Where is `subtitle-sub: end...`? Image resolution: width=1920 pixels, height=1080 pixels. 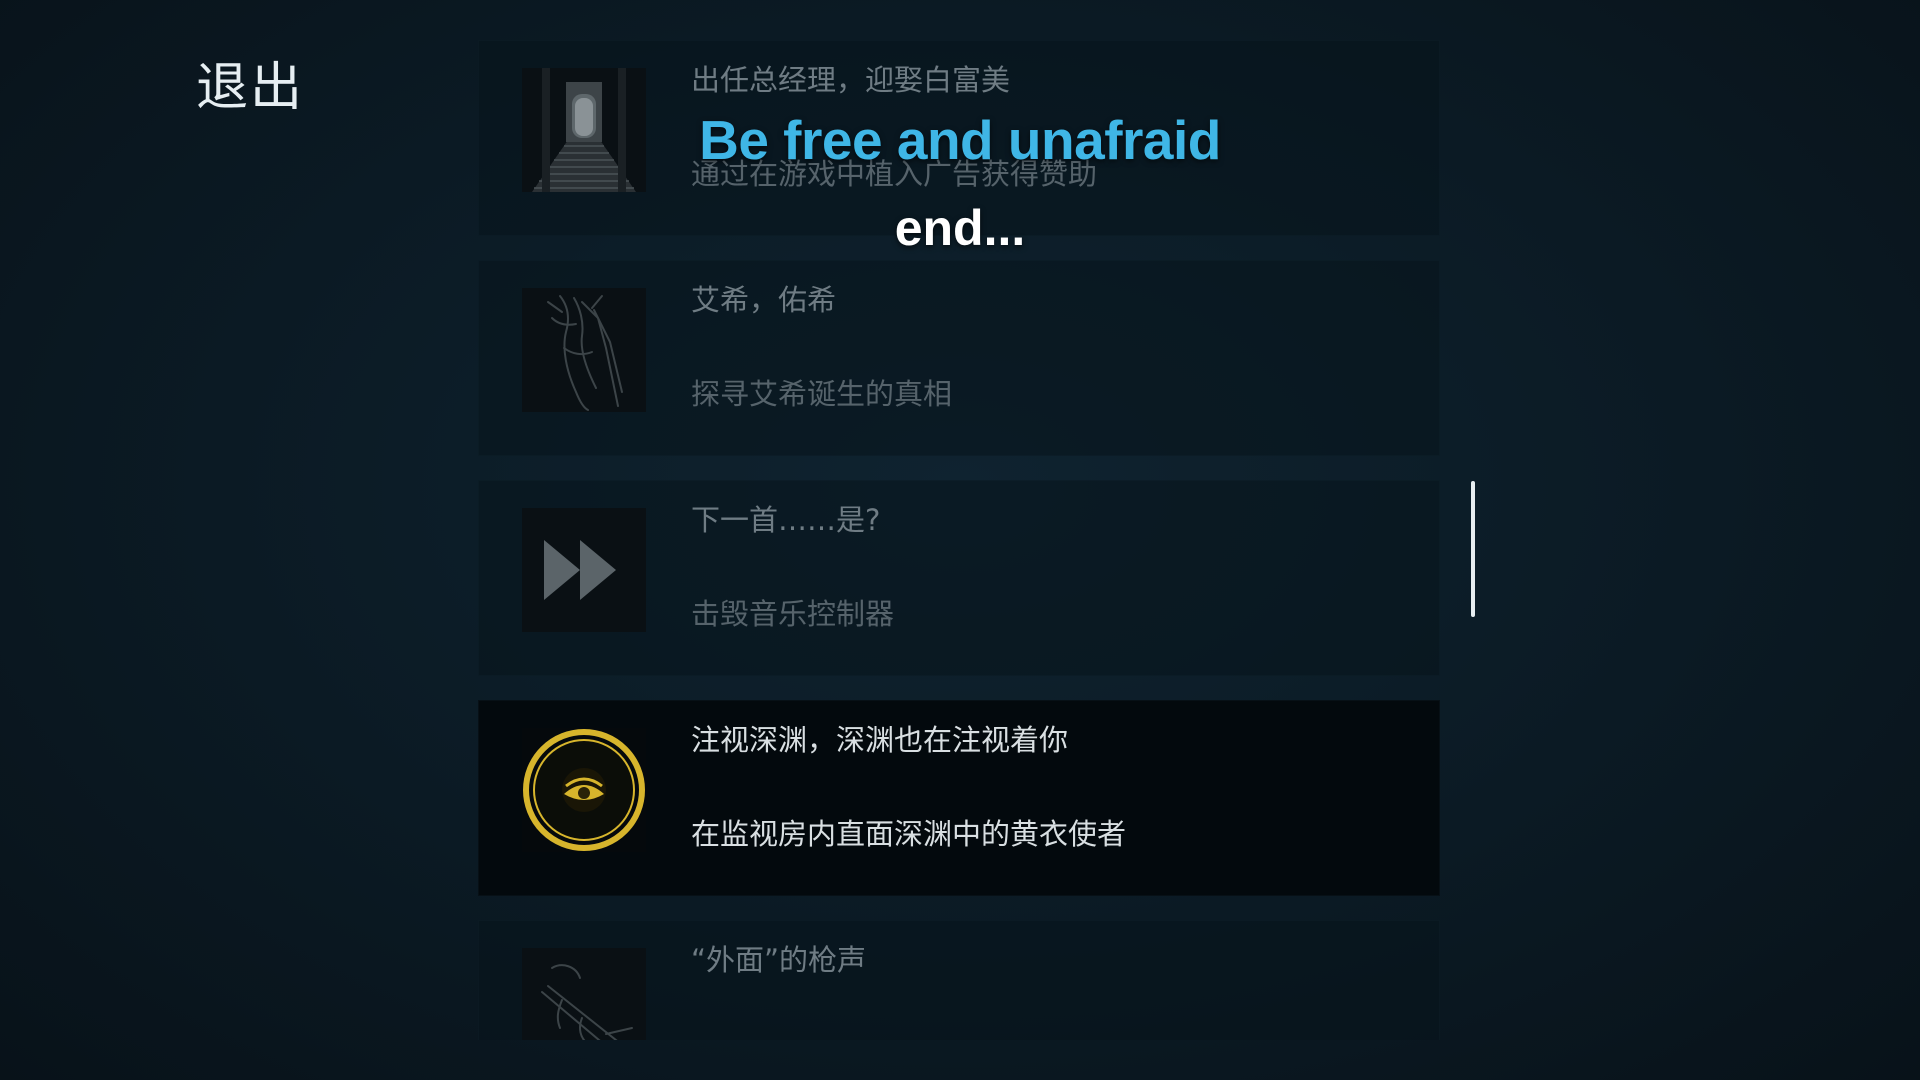
subtitle-sub: end... is located at coordinates (960, 228).